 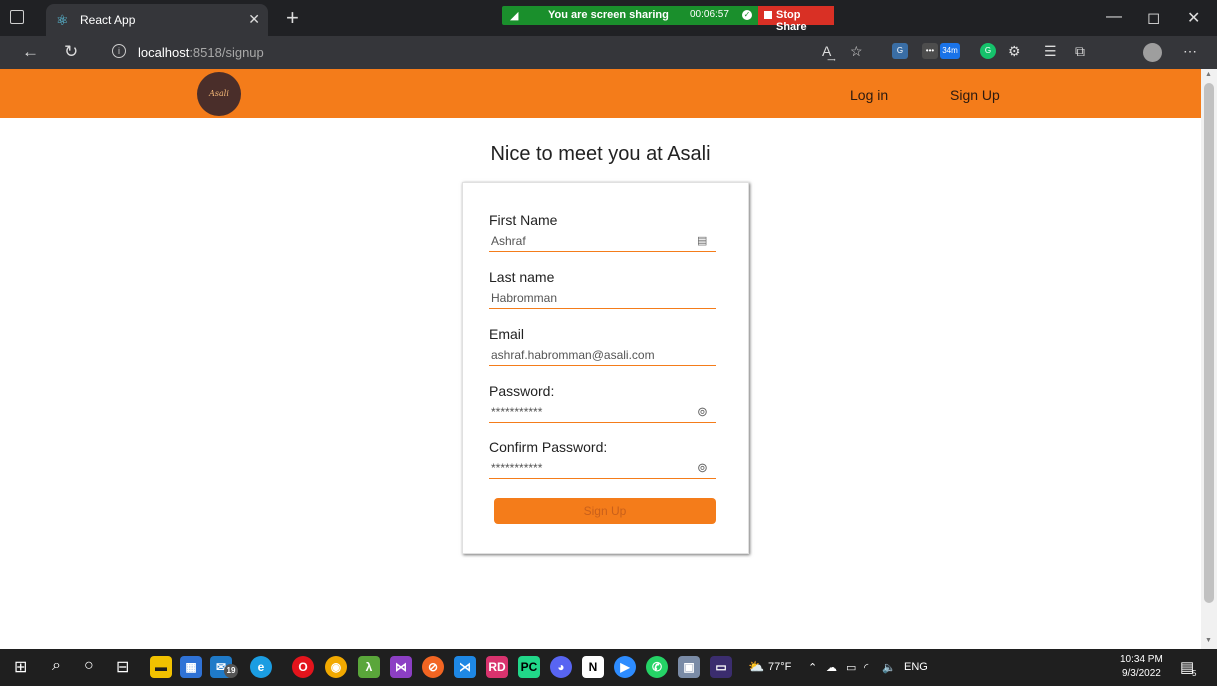 What do you see at coordinates (161, 667) in the screenshot?
I see `file-explorer-icon: ▬` at bounding box center [161, 667].